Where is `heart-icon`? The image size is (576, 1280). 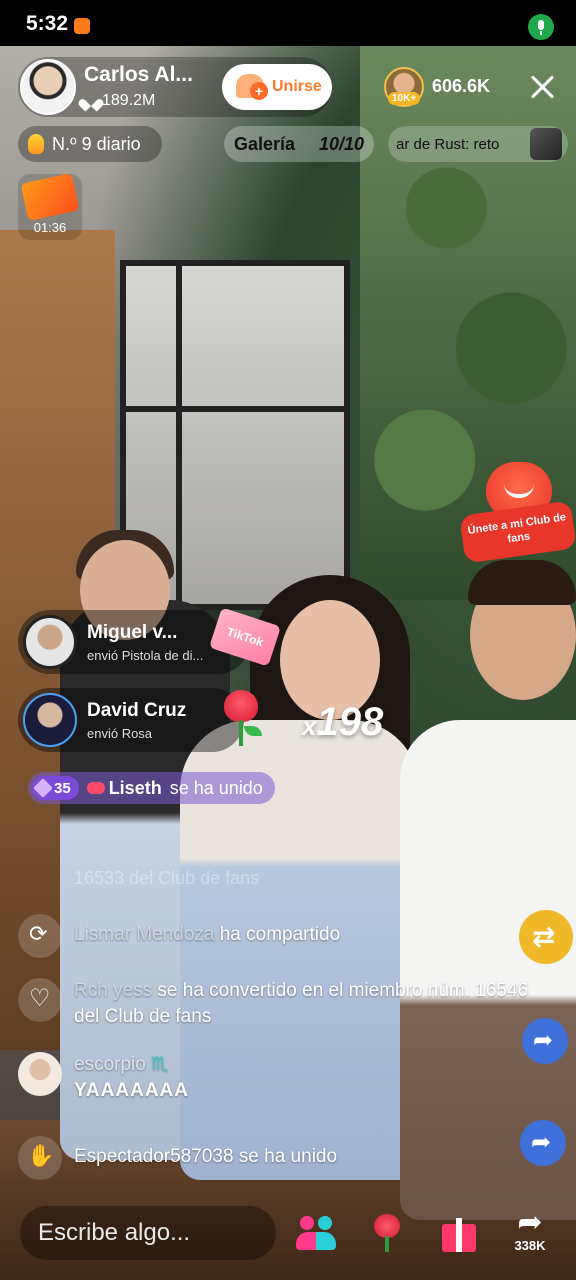
heart-icon is located at coordinates (91, 101).